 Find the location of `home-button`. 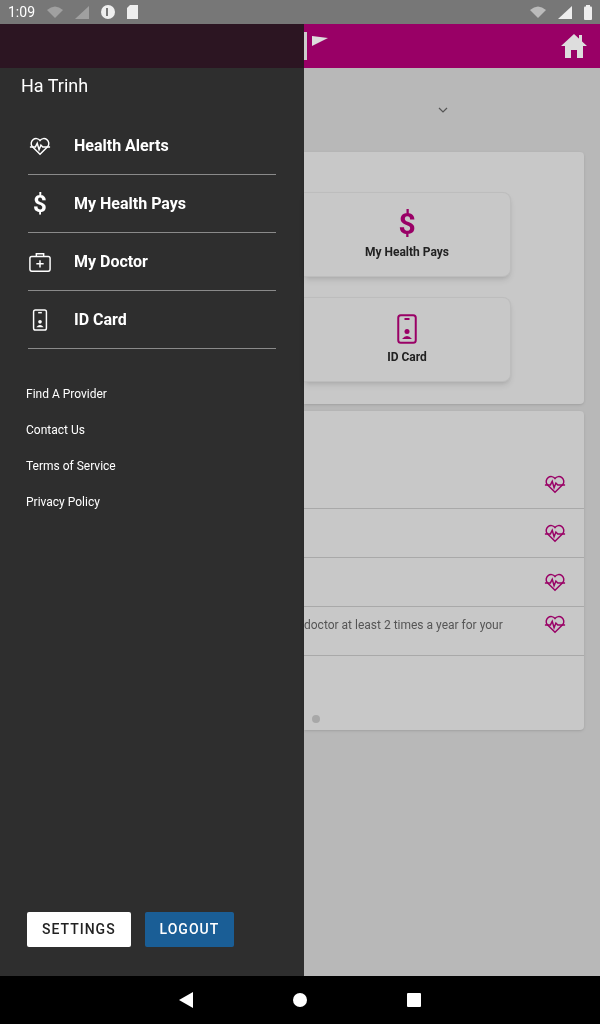

home-button is located at coordinates (574, 46).